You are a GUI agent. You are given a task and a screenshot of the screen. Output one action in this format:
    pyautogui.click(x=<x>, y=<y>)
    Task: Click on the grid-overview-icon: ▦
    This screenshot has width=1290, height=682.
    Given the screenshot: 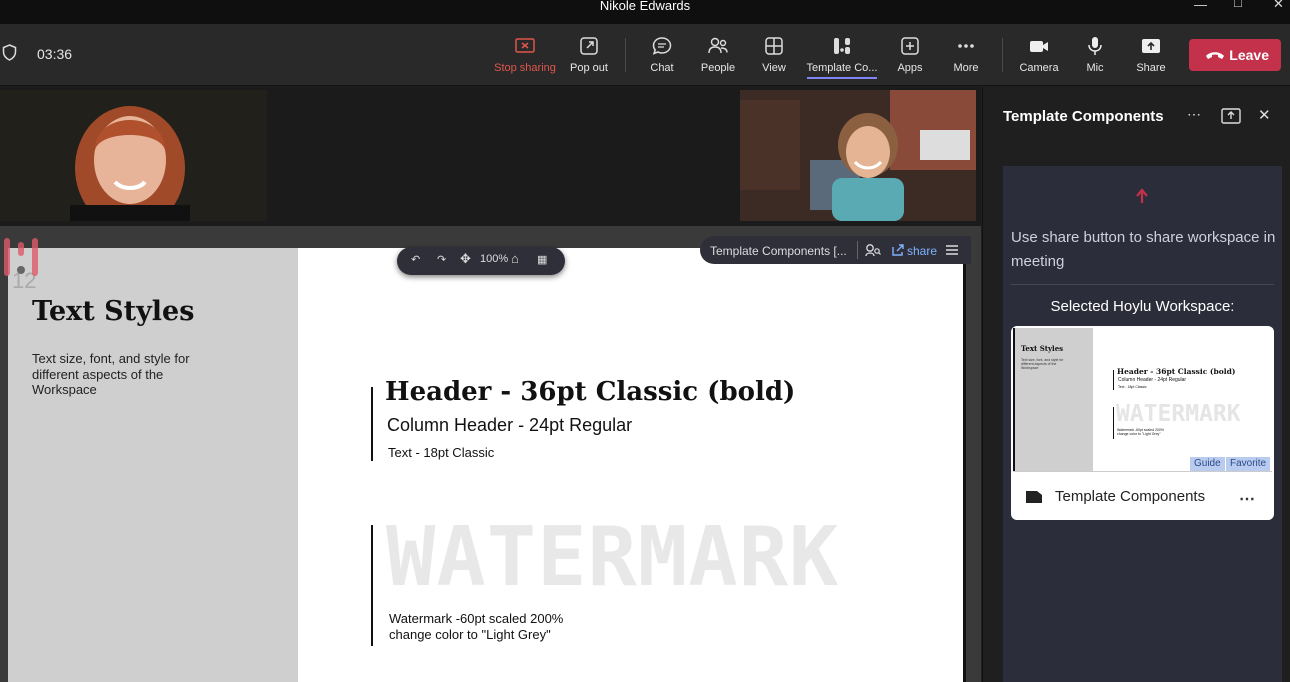 What is the action you would take?
    pyautogui.click(x=542, y=259)
    